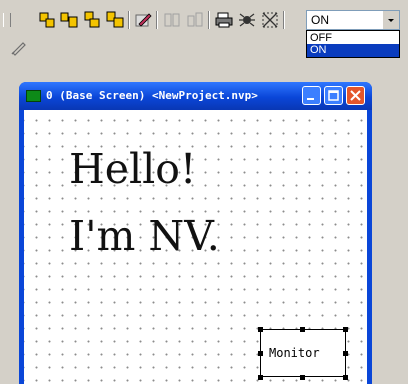 Image resolution: width=408 pixels, height=384 pixels. I want to click on minimize-icon, so click(310, 99).